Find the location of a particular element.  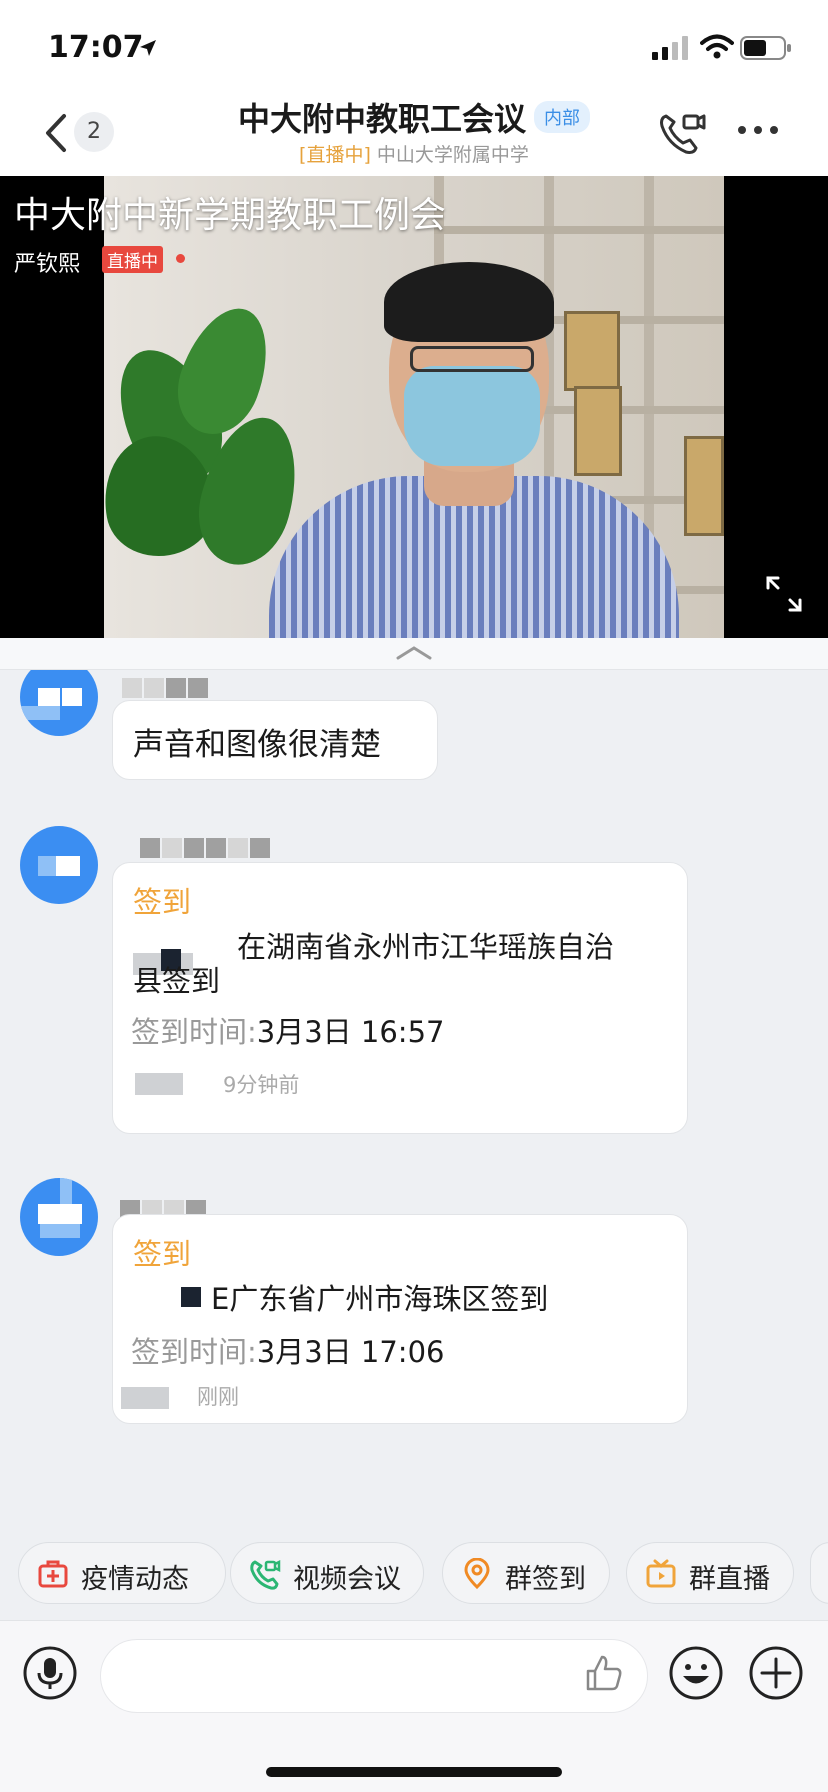

presenter-name: 严钦熙 is located at coordinates (47, 264).